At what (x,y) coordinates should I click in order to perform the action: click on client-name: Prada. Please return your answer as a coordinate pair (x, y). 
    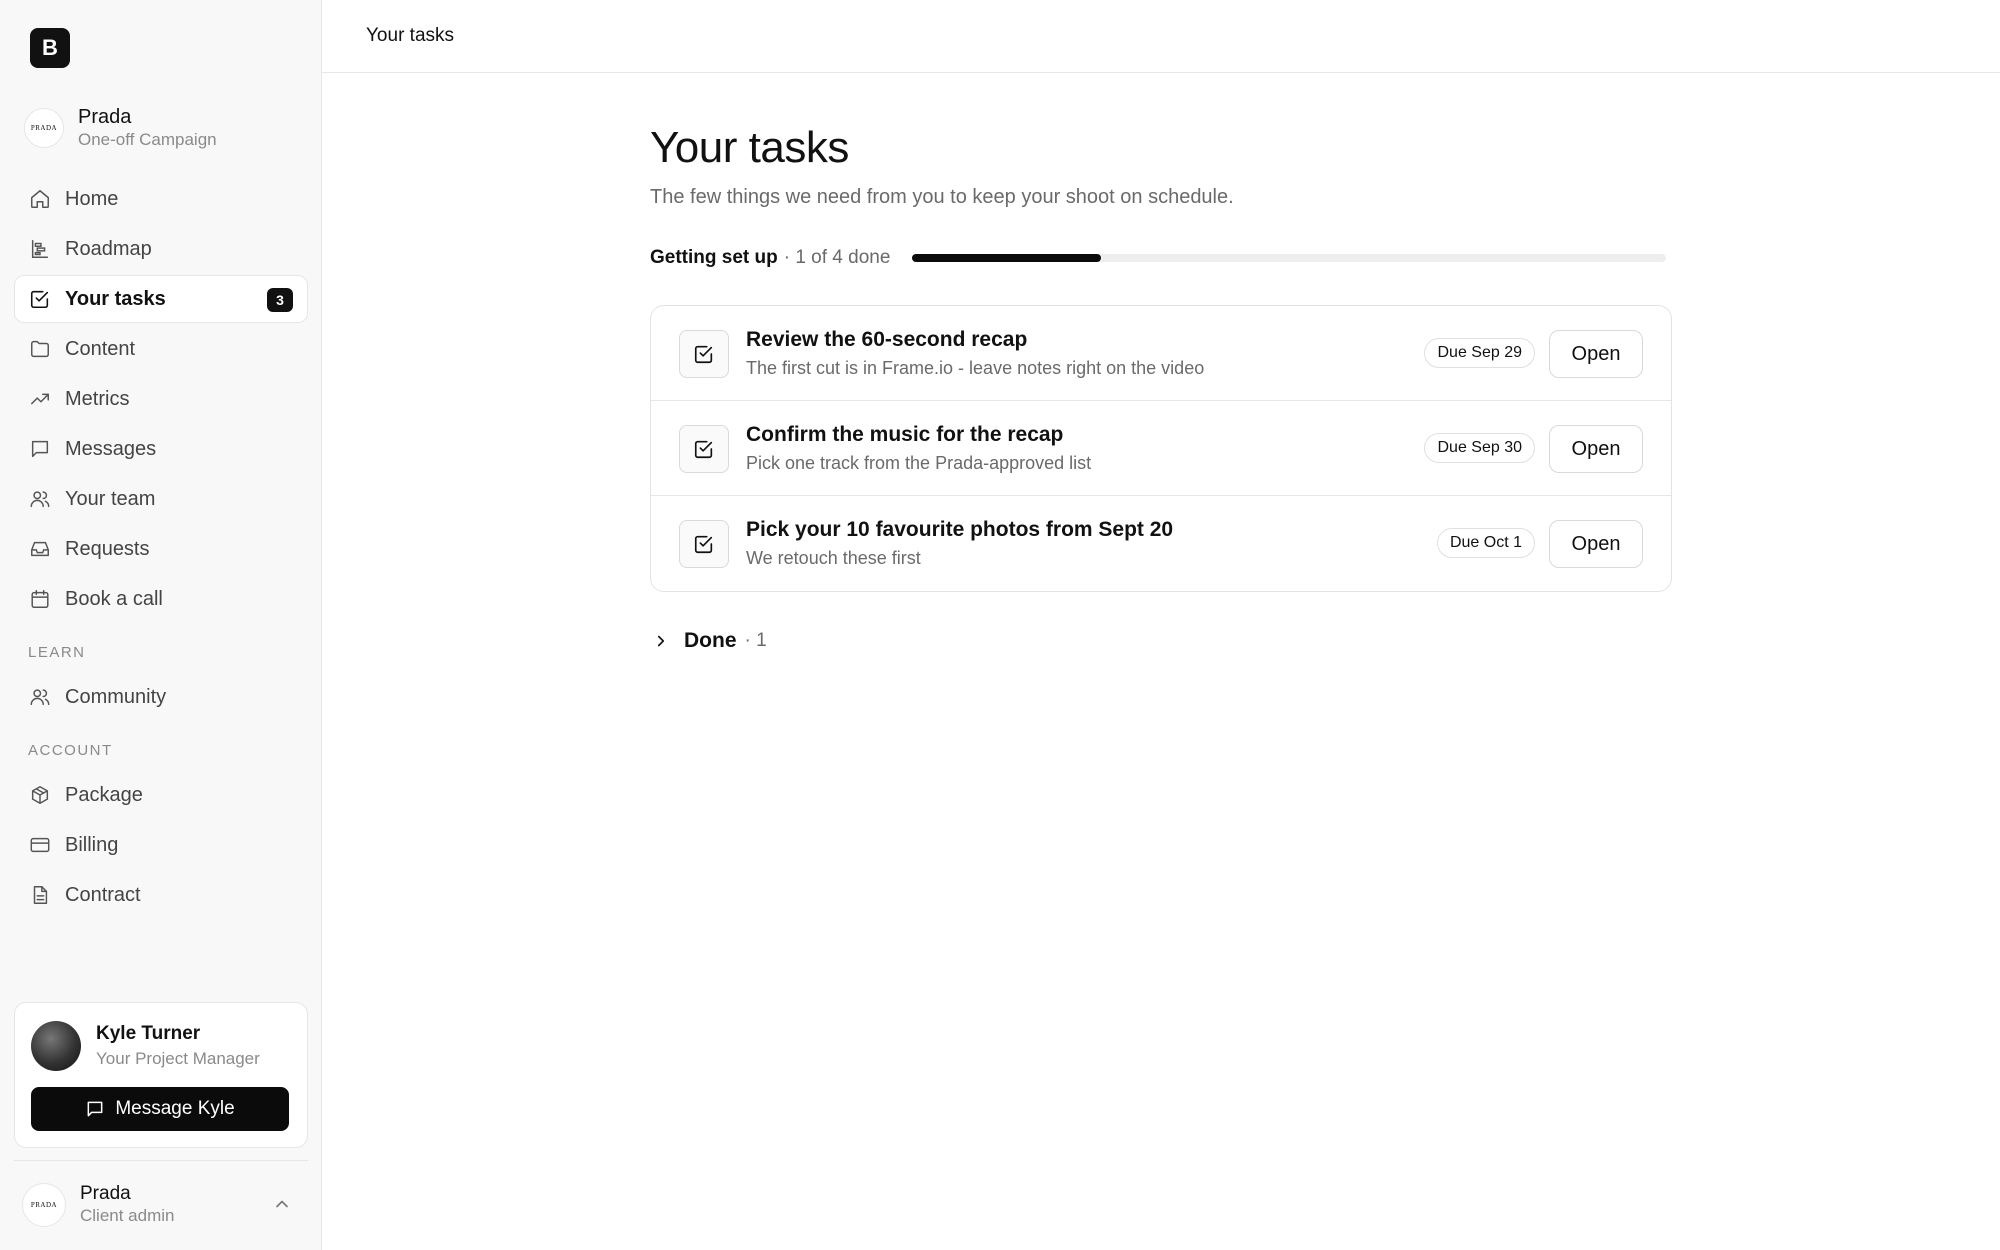
    Looking at the image, I should click on (105, 117).